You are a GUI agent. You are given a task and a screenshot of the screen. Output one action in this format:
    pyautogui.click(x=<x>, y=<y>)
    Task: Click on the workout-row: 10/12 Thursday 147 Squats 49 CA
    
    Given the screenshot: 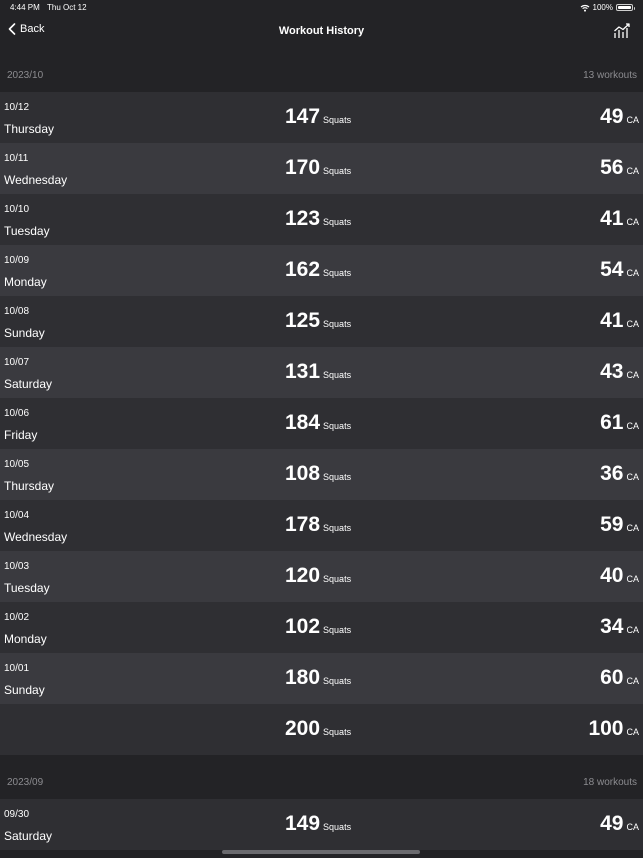 What is the action you would take?
    pyautogui.click(x=321, y=117)
    